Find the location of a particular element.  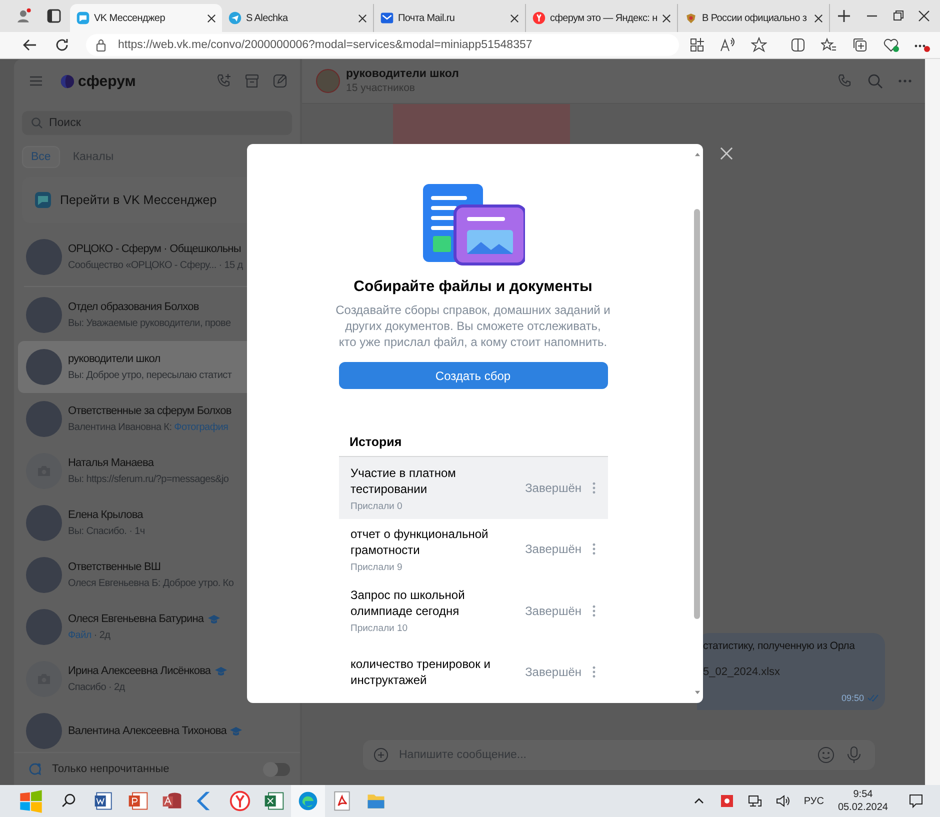

notification-icon is located at coordinates (916, 801).